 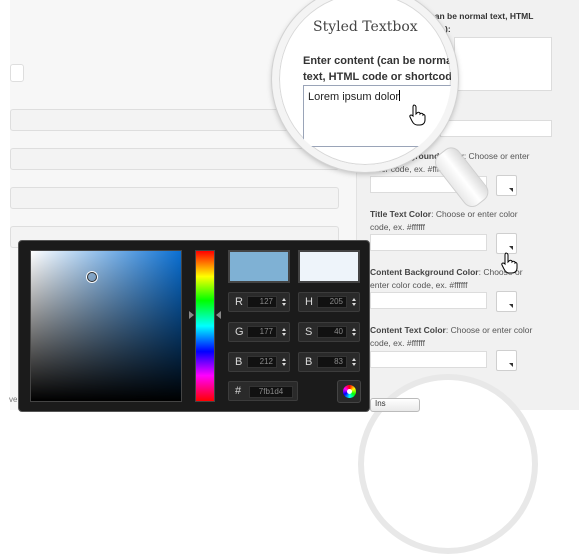 I want to click on title-bg-hint: : Choose or enter, so click(x=496, y=156).